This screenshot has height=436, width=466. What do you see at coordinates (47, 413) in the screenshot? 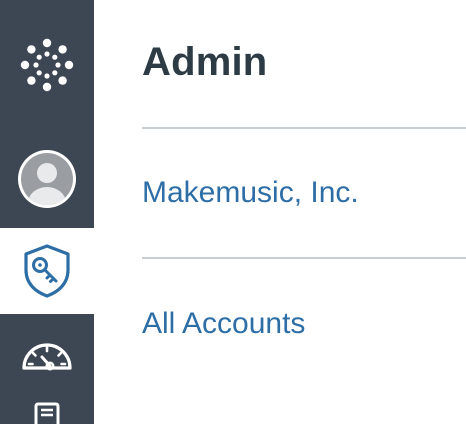
I see `courses-book-icon` at bounding box center [47, 413].